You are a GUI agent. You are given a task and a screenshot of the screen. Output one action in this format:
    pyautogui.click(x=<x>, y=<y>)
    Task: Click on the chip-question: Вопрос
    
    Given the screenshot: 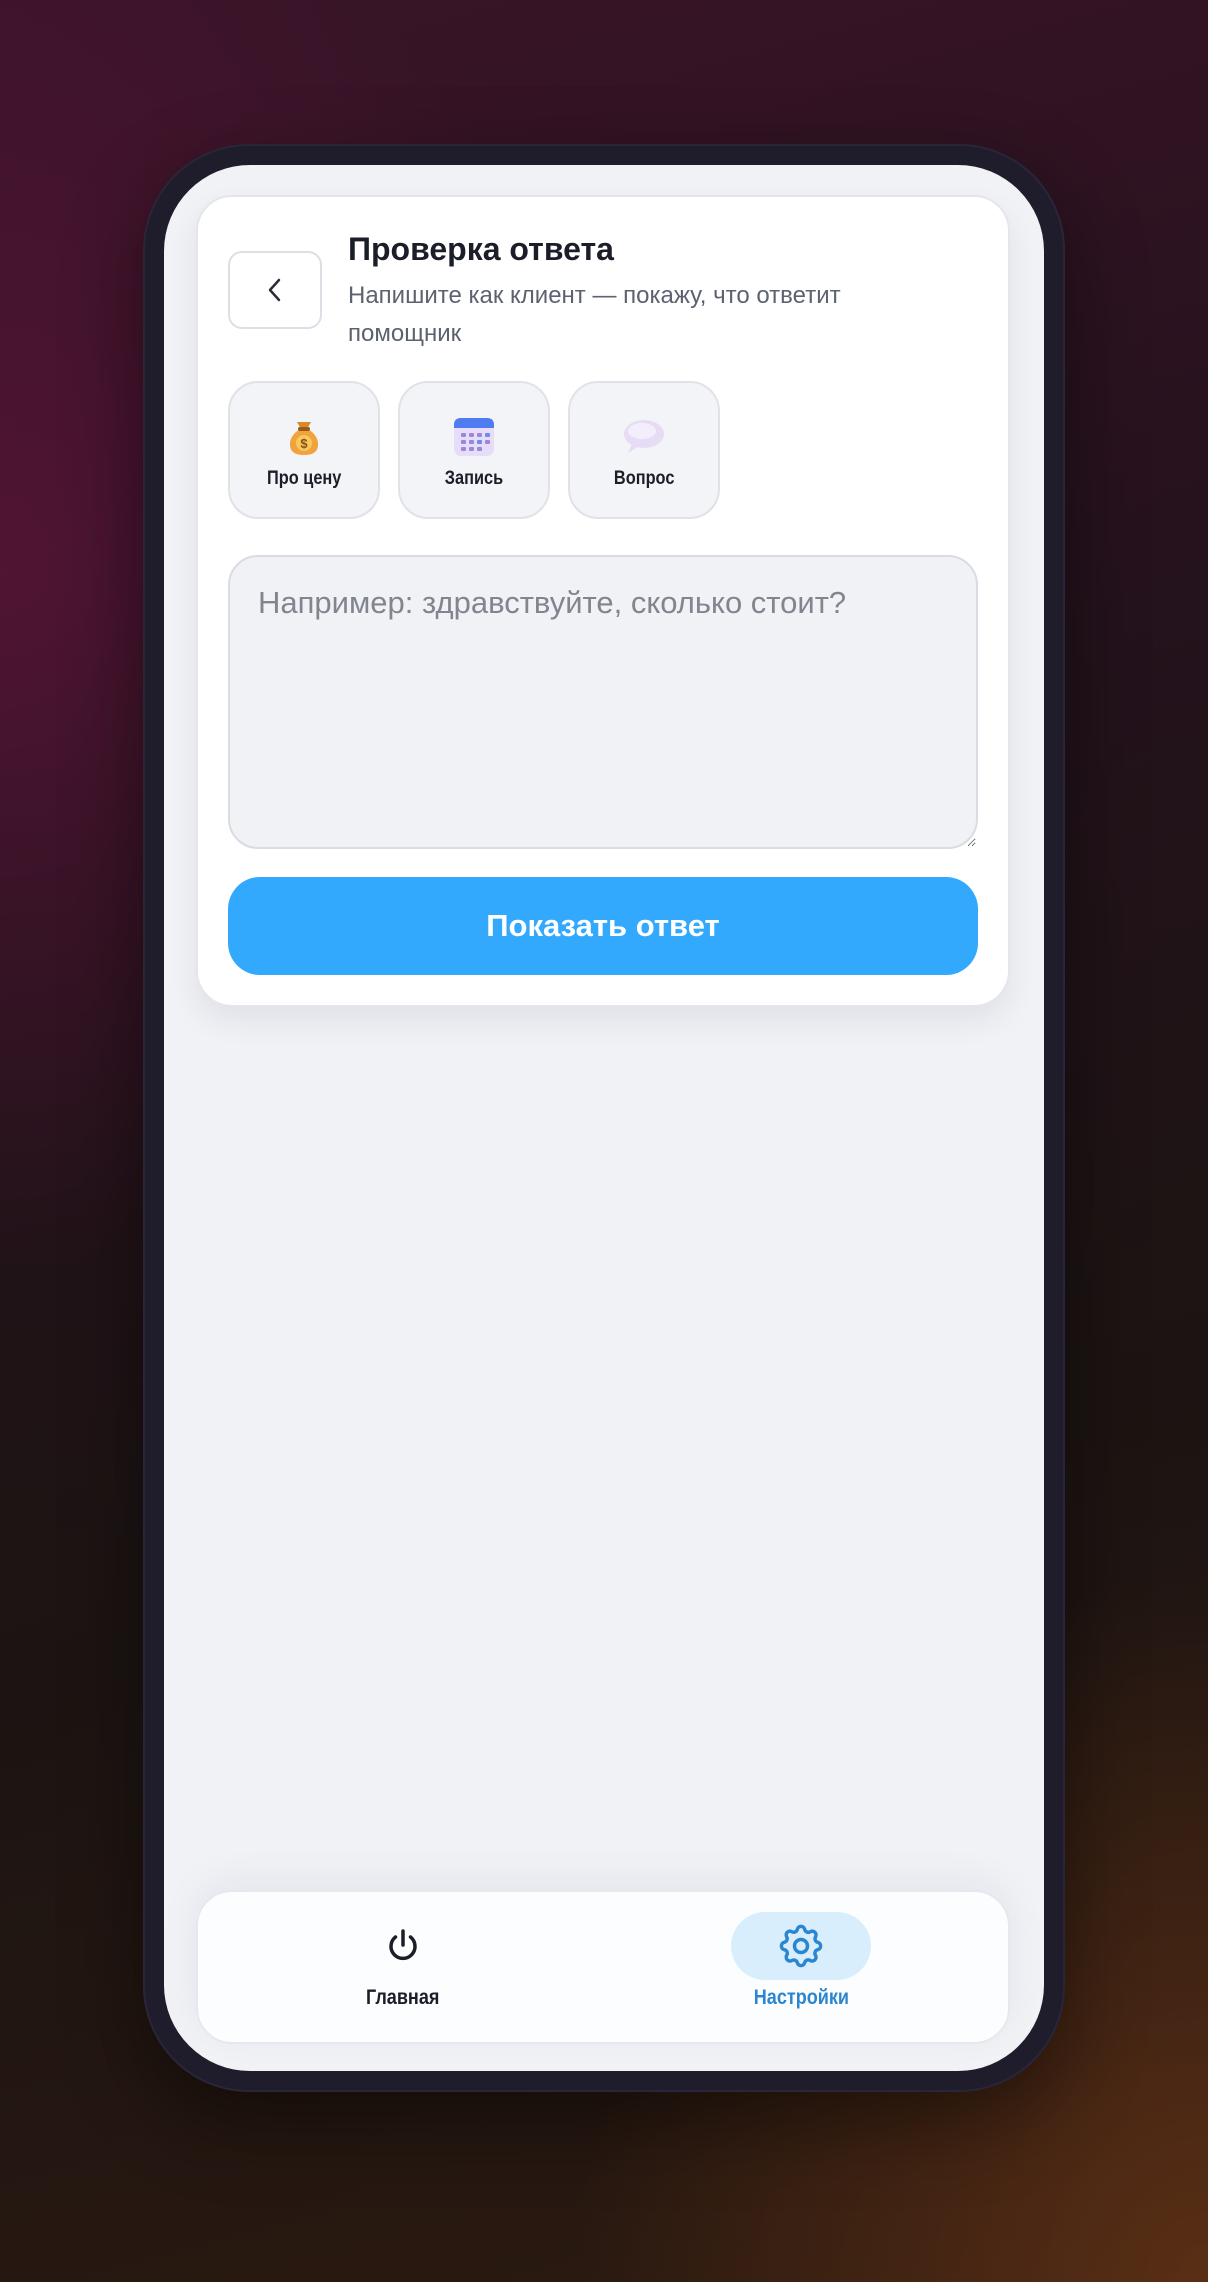 What is the action you would take?
    pyautogui.click(x=644, y=450)
    